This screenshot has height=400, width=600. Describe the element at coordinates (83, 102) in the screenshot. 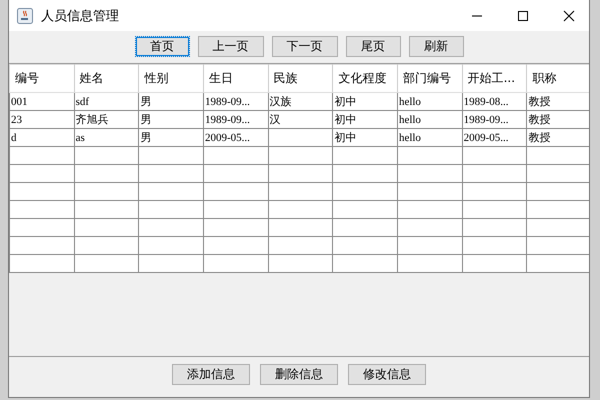

I see `table-cell: sdf` at that location.